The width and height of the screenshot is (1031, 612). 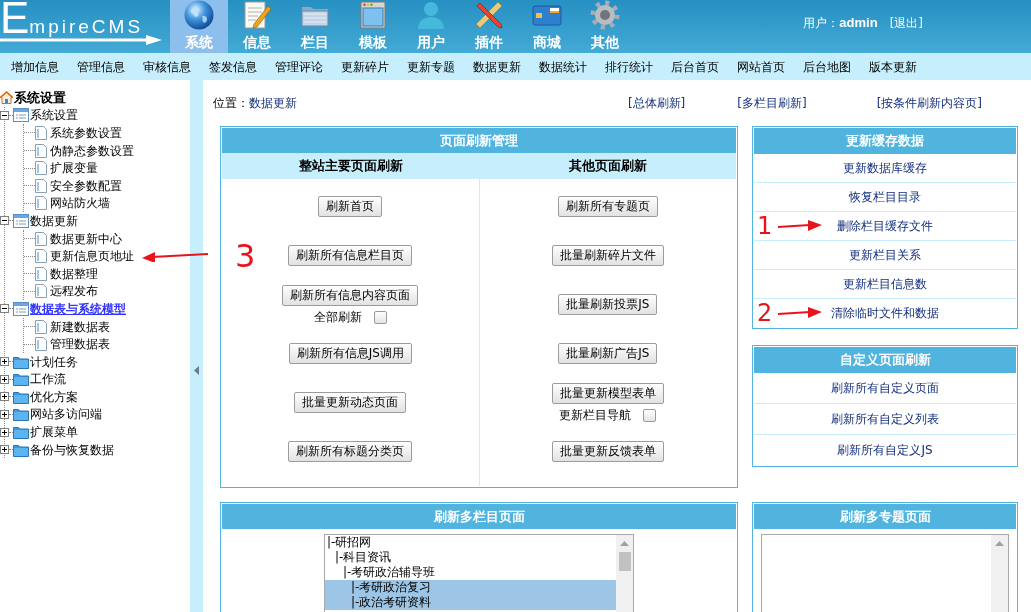 I want to click on globe-icon, so click(x=199, y=15).